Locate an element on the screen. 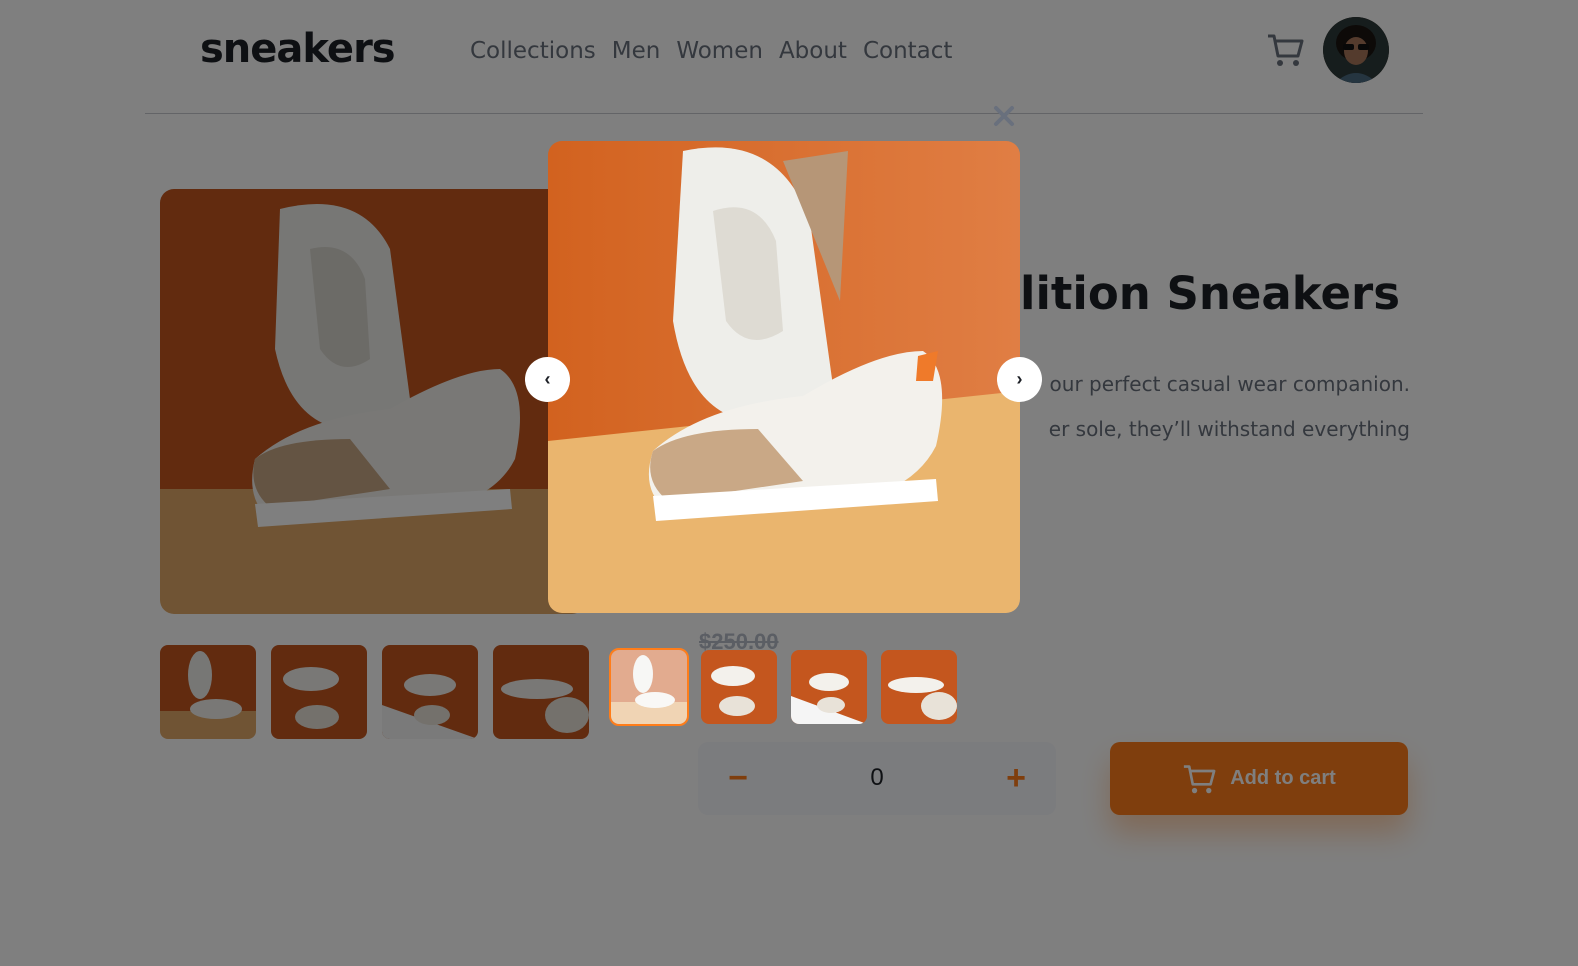 Image resolution: width=1578 pixels, height=966 pixels. lightbox-next-button: › is located at coordinates (1019, 379).